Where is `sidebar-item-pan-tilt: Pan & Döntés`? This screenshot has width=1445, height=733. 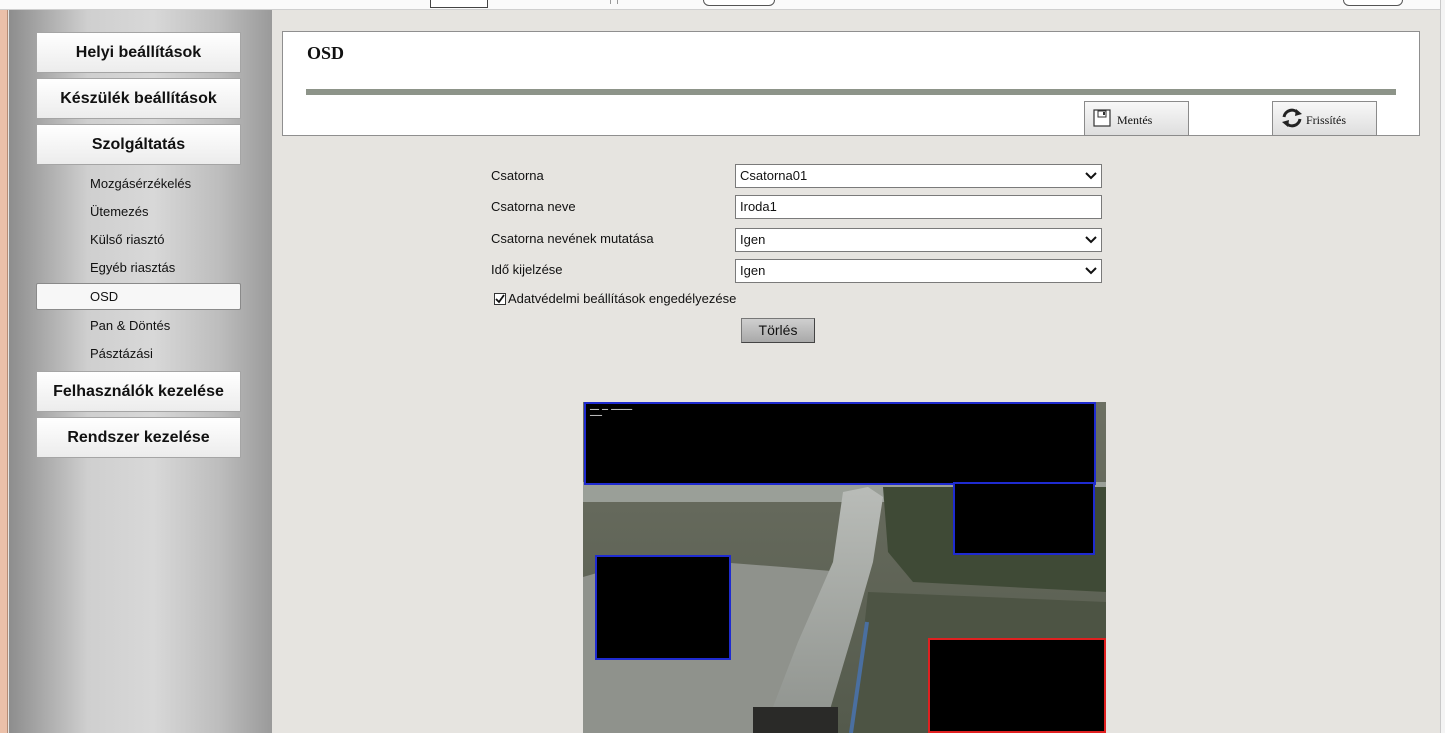
sidebar-item-pan-tilt: Pan & Döntés is located at coordinates (130, 325).